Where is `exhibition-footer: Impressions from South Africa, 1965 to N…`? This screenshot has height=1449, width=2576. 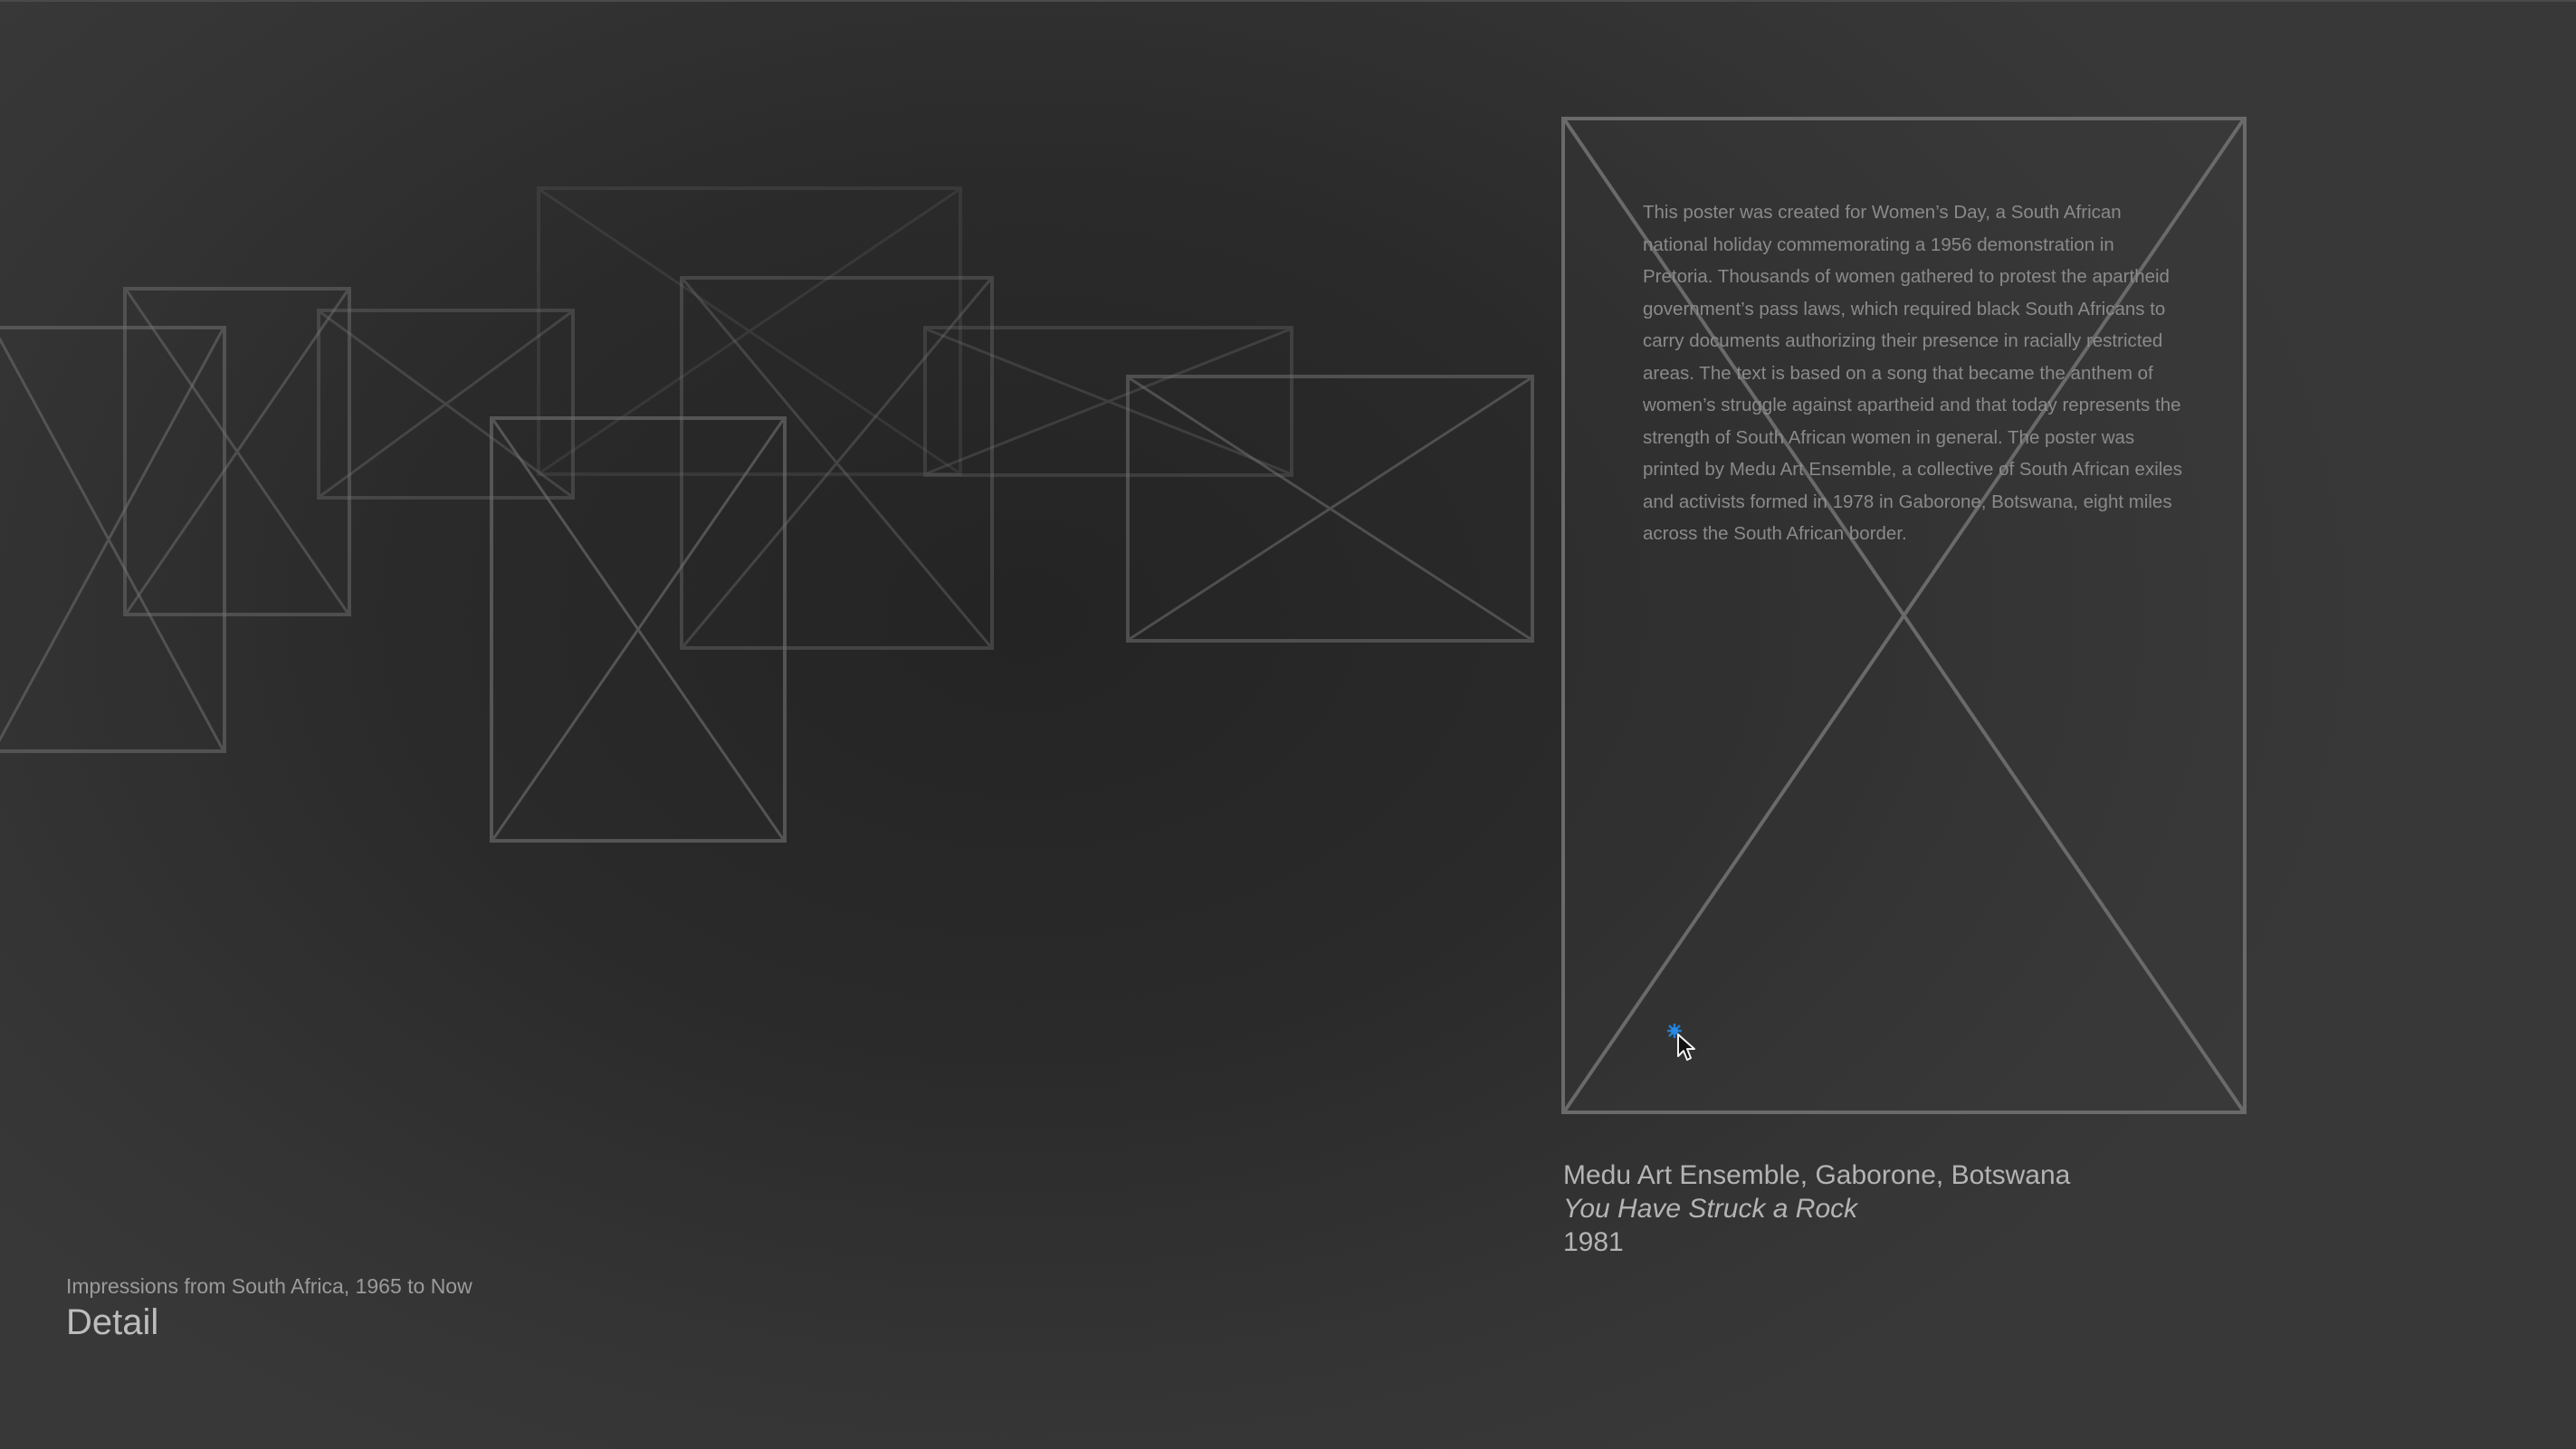 exhibition-footer: Impressions from South Africa, 1965 to N… is located at coordinates (269, 1308).